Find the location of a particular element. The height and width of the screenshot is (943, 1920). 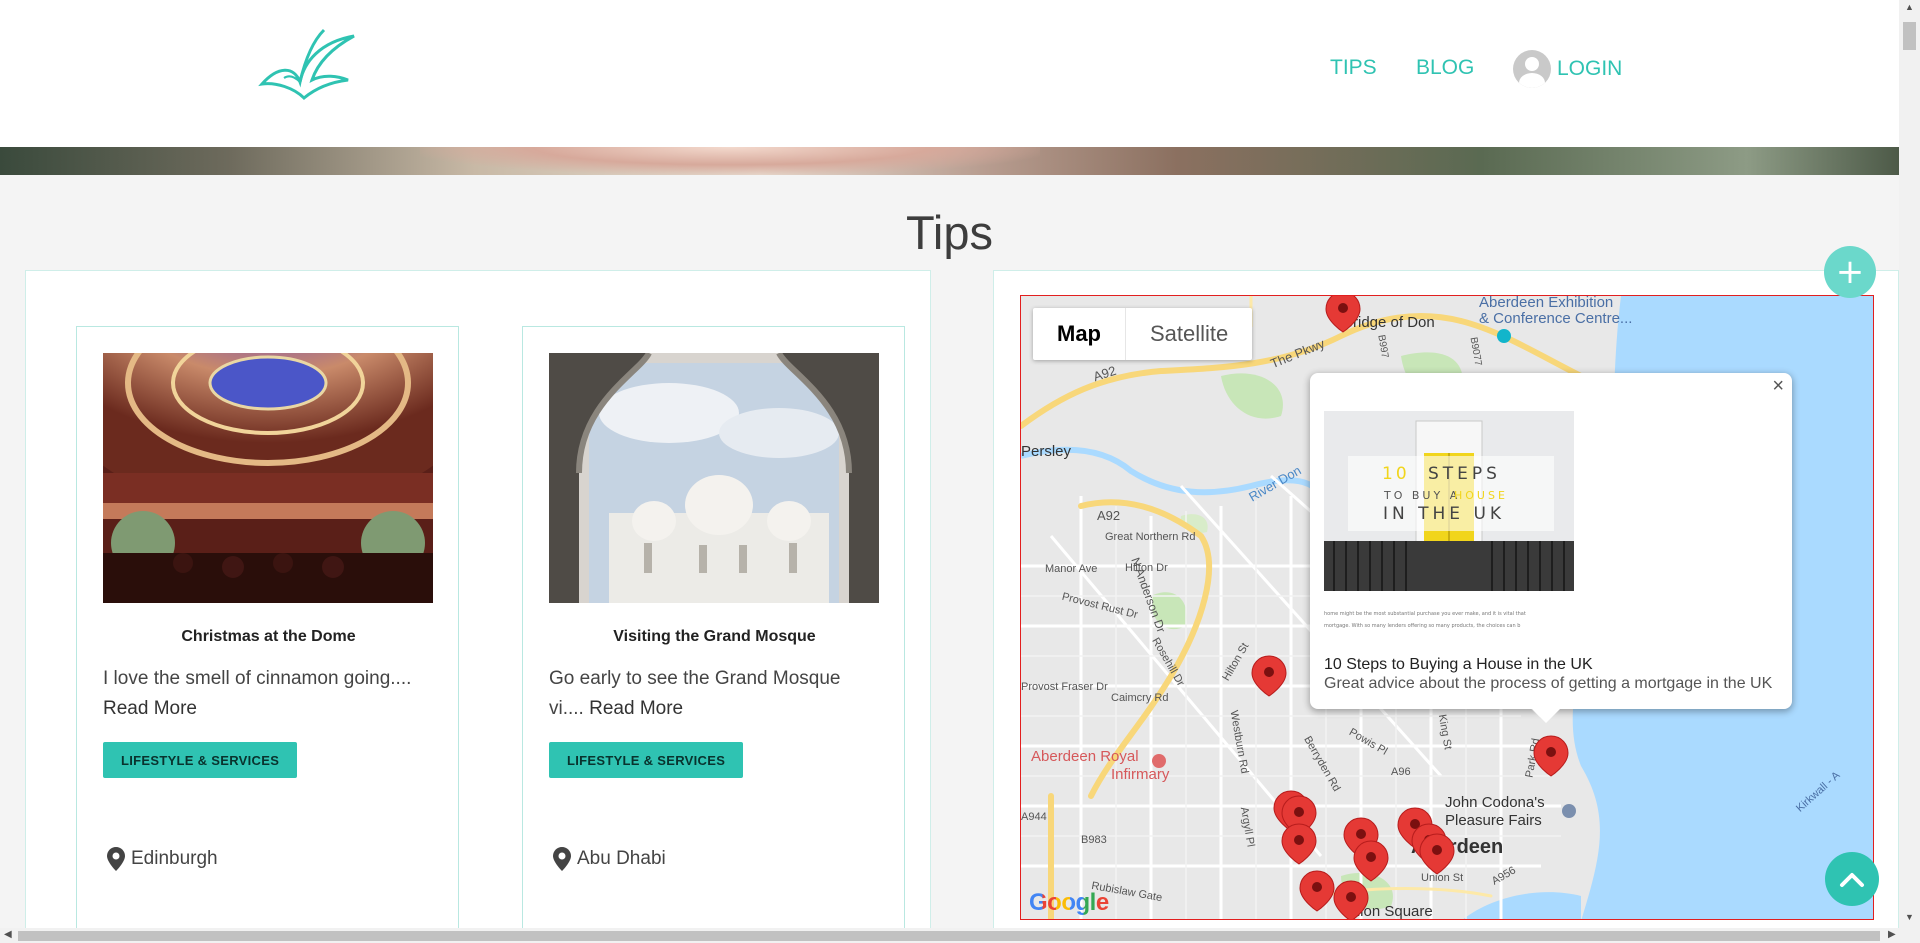

horizontal-scrollbar: ◀ ▶ is located at coordinates (960, 935).